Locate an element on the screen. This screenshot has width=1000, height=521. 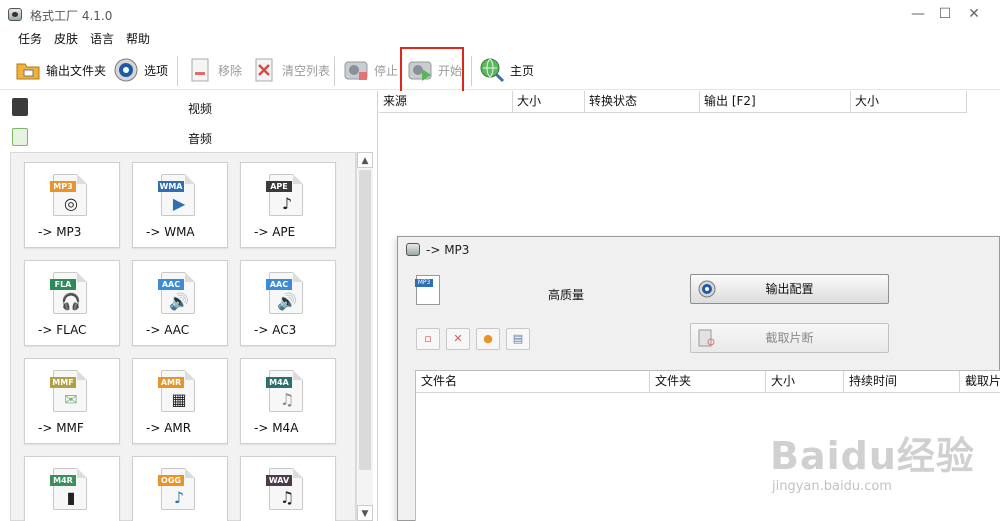
quality-label: 高质量 is located at coordinates (566, 295).